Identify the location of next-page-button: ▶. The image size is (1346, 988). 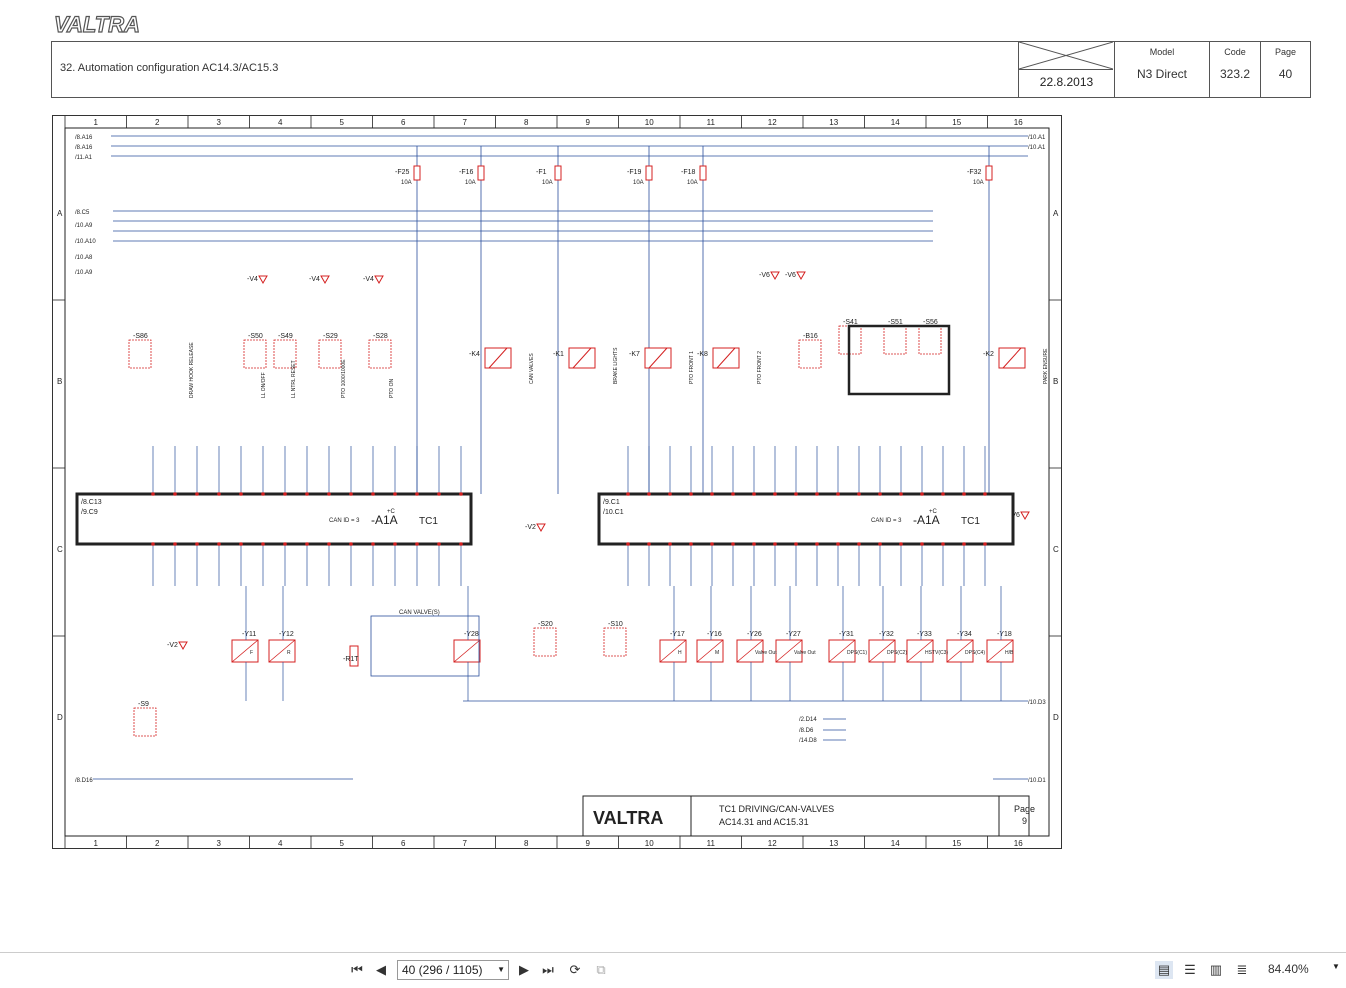
(524, 970).